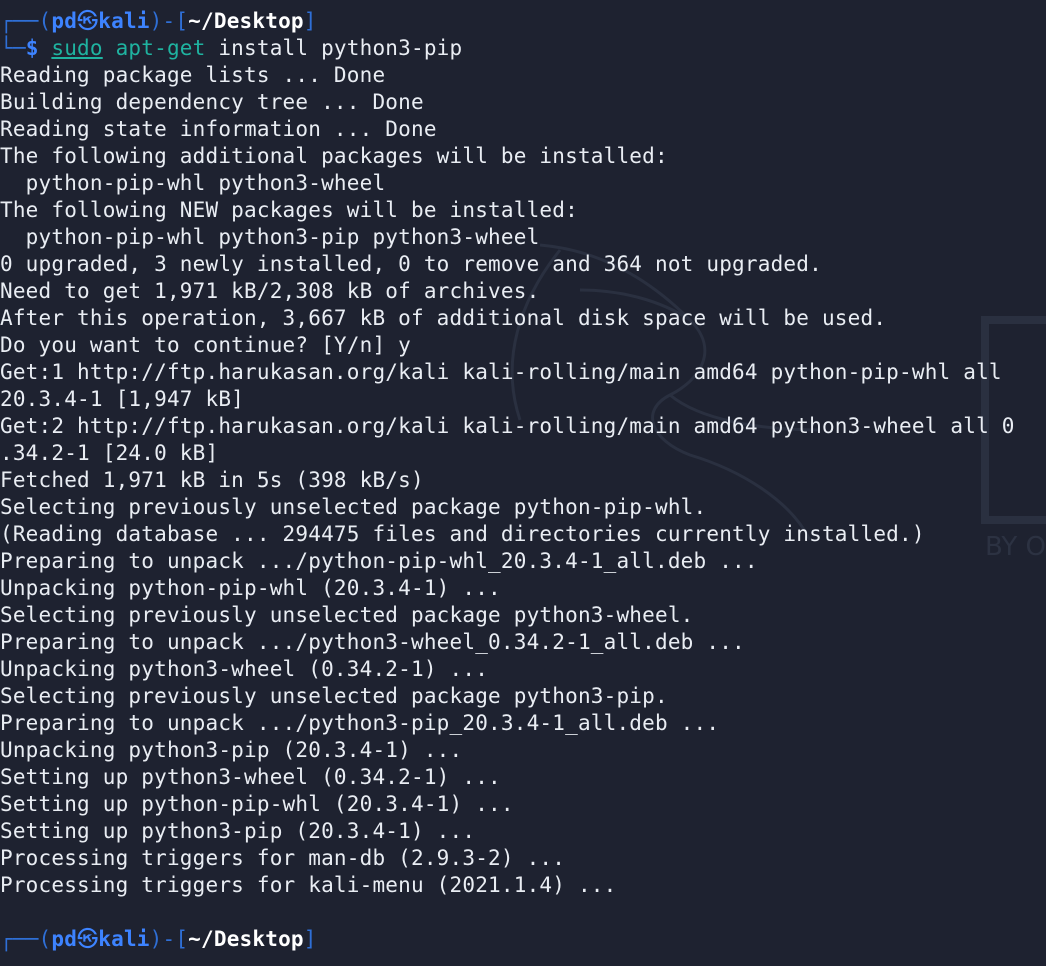 The height and width of the screenshot is (966, 1046). What do you see at coordinates (32, 48) in the screenshot?
I see `prompt-dollar: $` at bounding box center [32, 48].